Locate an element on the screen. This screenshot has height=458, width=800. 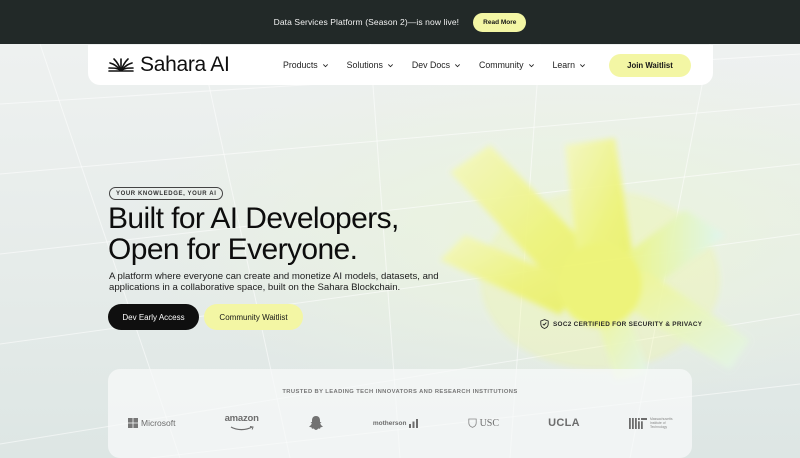
mit-wordmark is located at coordinates (637, 423).